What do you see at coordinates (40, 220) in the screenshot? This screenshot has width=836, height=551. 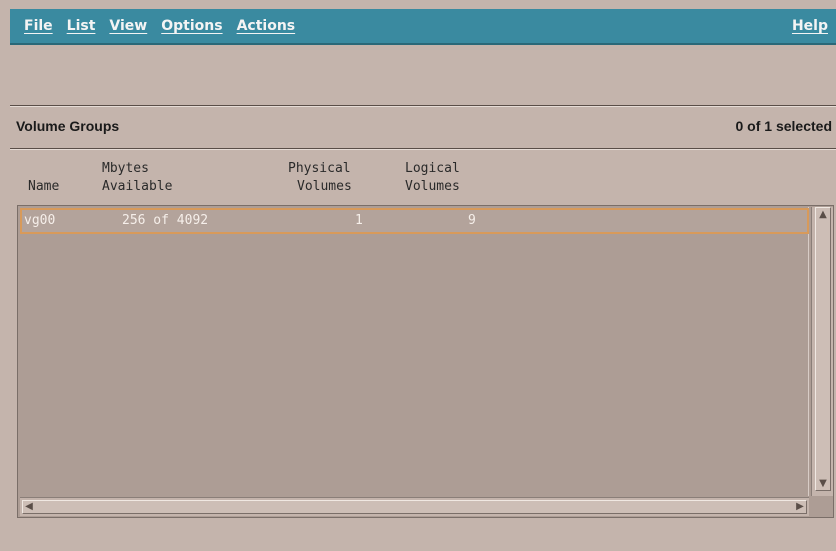 I see `cell-name: vg00` at bounding box center [40, 220].